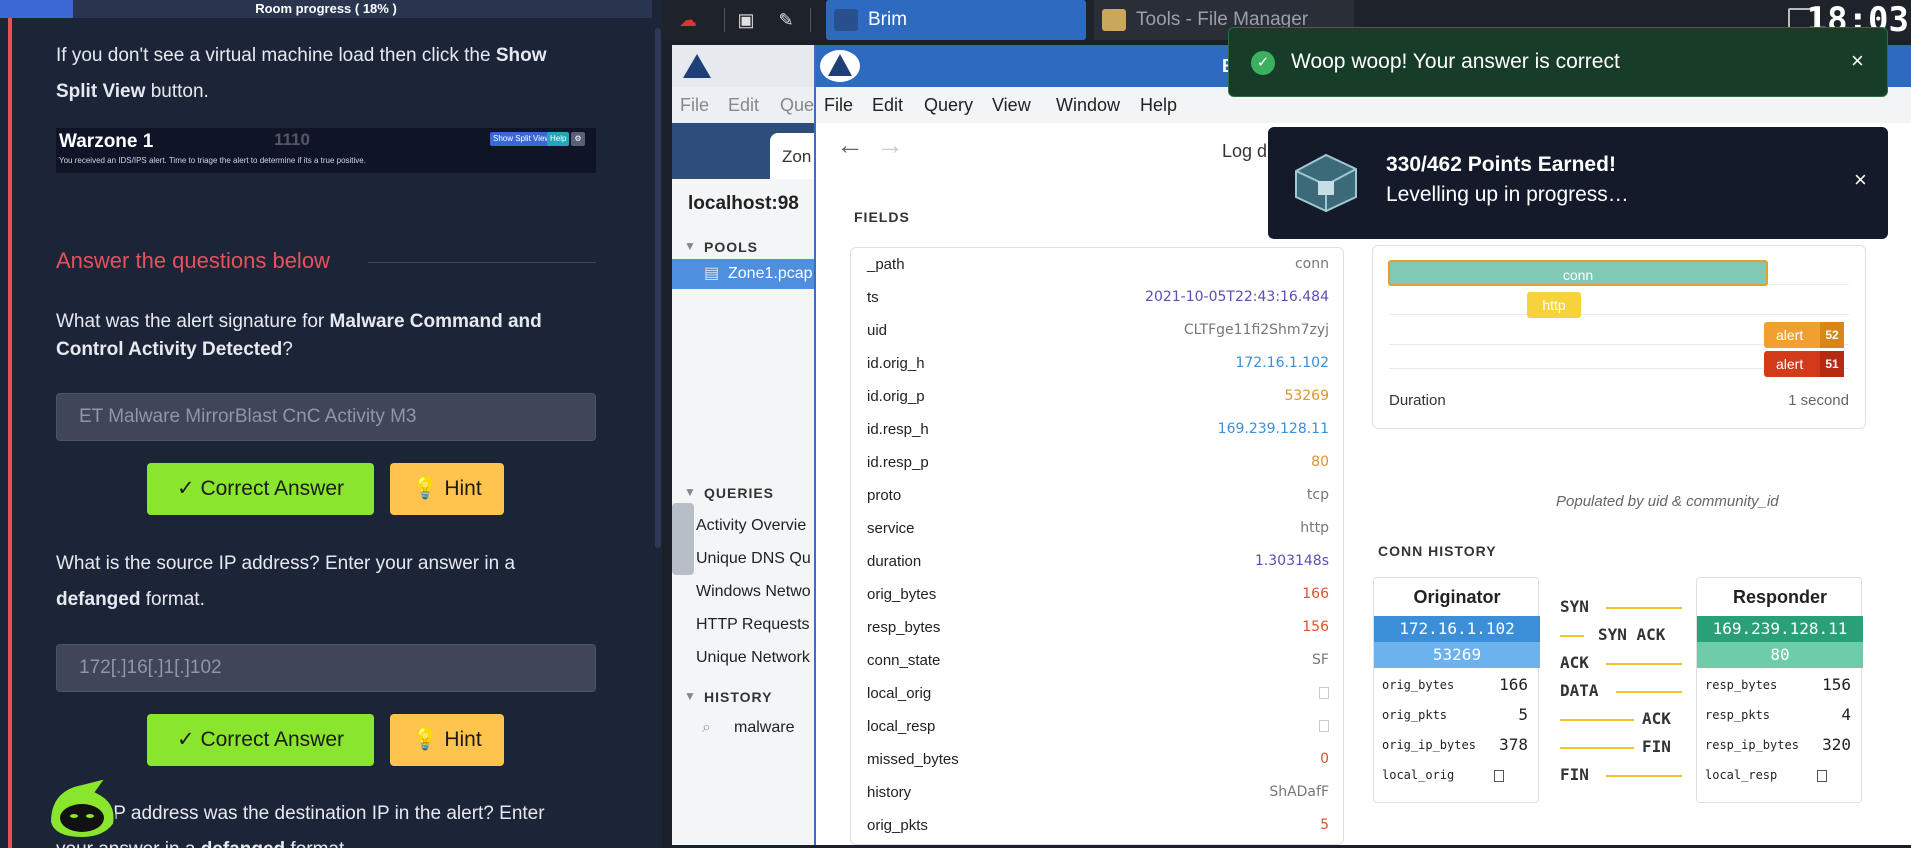  Describe the element at coordinates (738, 697) in the screenshot. I see `history-label: HISTORY` at that location.